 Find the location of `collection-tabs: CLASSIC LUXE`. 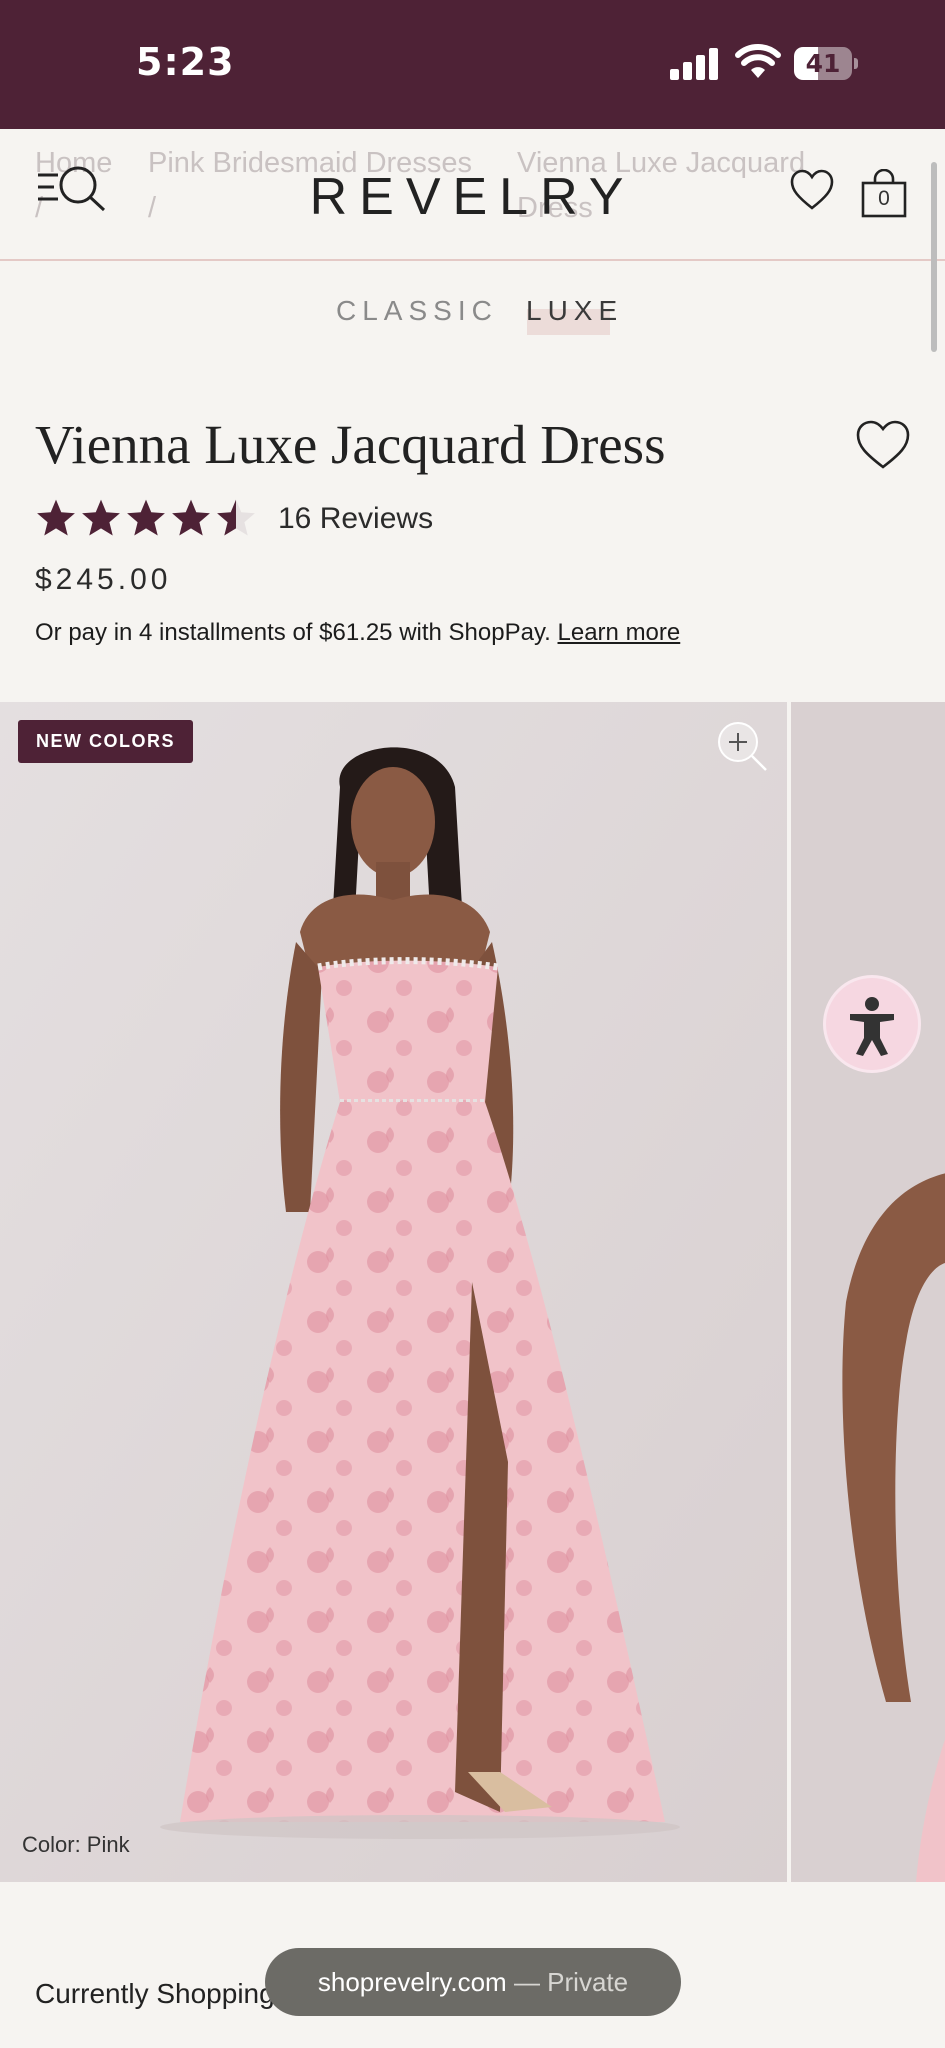

collection-tabs: CLASSIC LUXE is located at coordinates (472, 315).